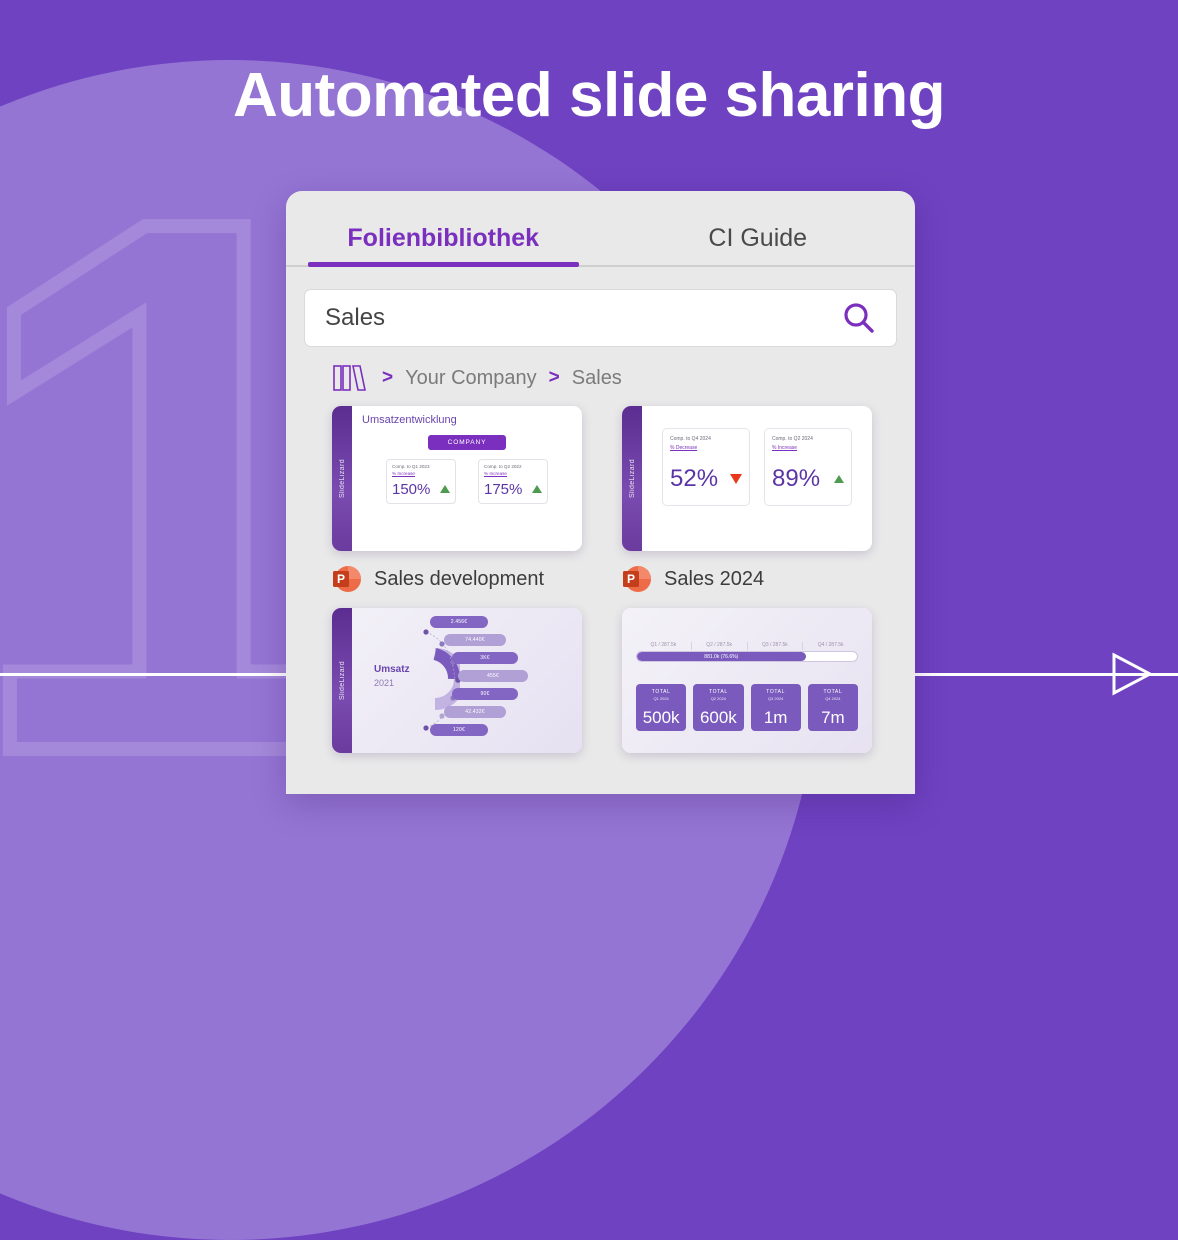 This screenshot has width=1178, height=1240. I want to click on total-card: TOTAL Q3 2024 1m, so click(775, 707).